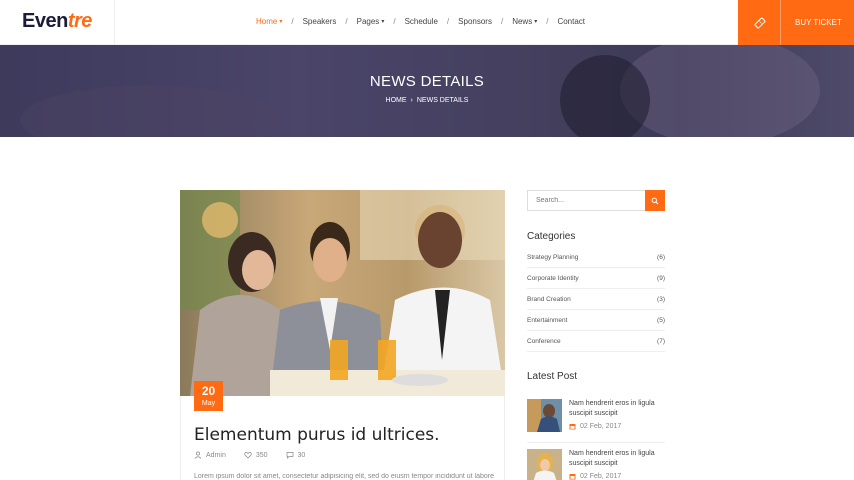 This screenshot has width=854, height=480. Describe the element at coordinates (596, 257) in the screenshot. I see `category-item: Strategy Planning (6)` at that location.